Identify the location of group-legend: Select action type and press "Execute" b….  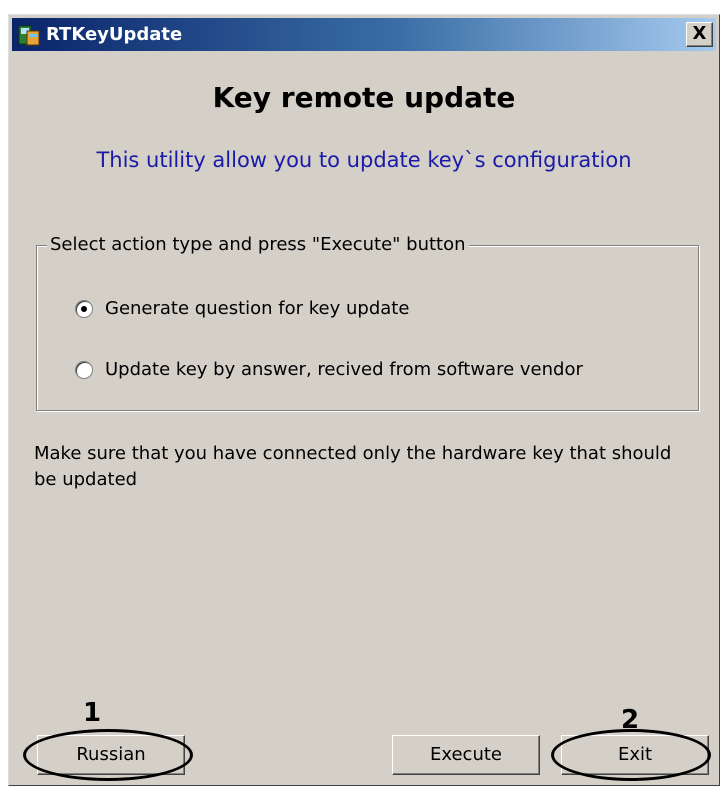
(258, 244).